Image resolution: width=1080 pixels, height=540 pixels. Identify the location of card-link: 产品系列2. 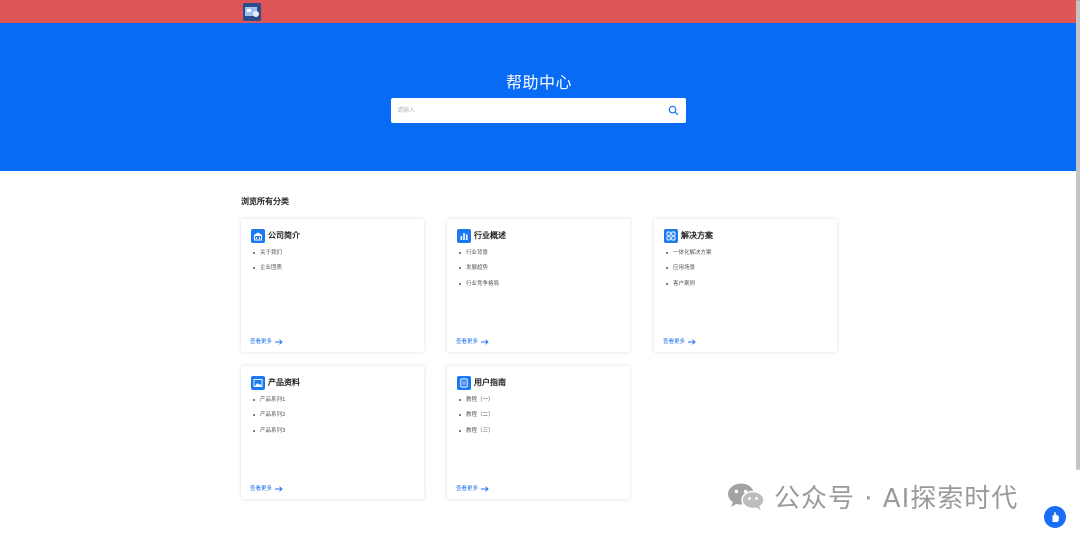
(268, 418).